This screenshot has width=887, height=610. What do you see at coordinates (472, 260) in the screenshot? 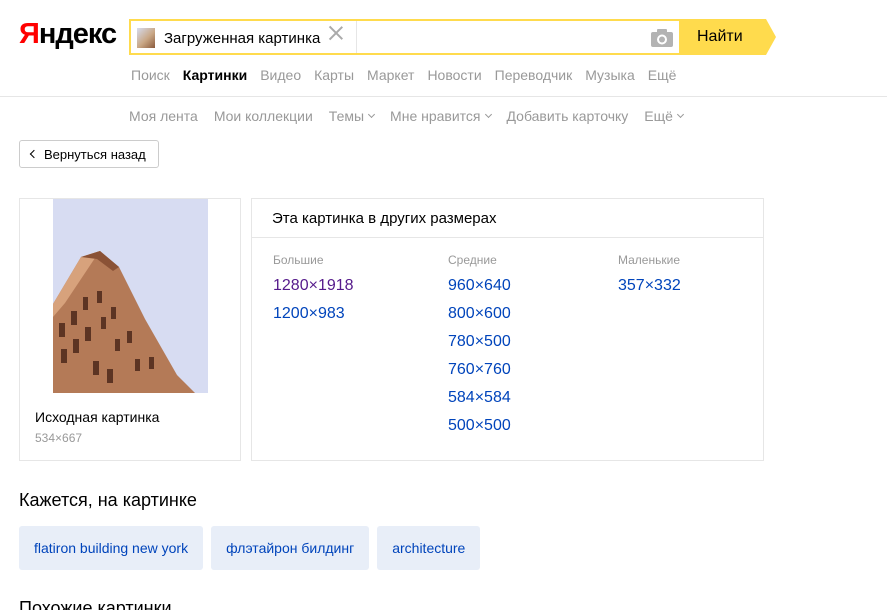
I see `sizes-column-title: Средние` at bounding box center [472, 260].